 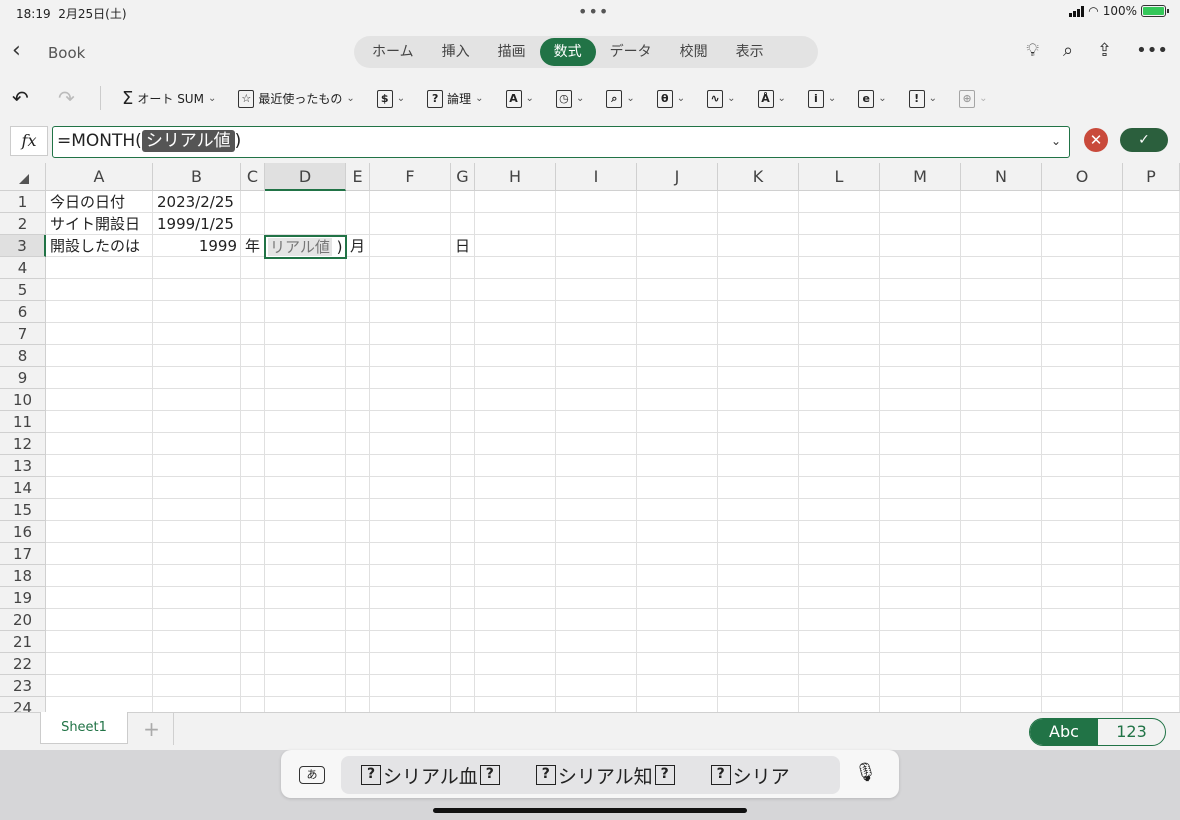 What do you see at coordinates (670, 98) in the screenshot?
I see `math-functions-button: θ ⌄` at bounding box center [670, 98].